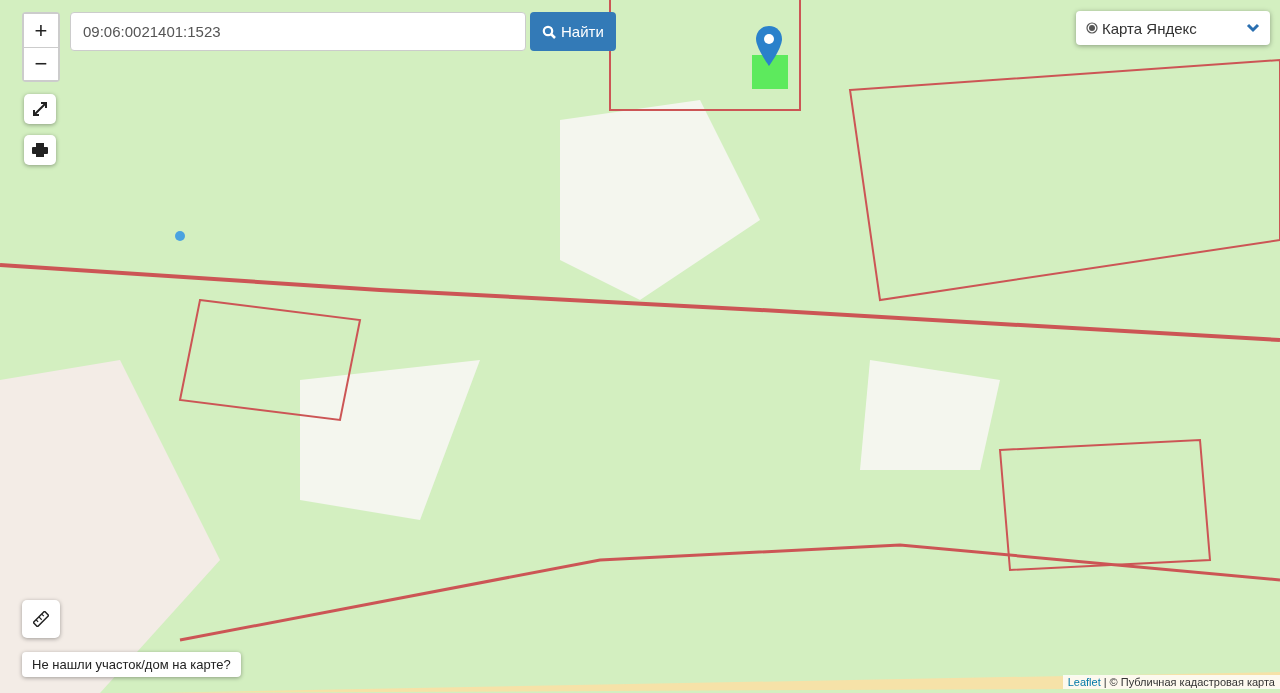 This screenshot has height=693, width=1280. Describe the element at coordinates (769, 46) in the screenshot. I see `marker-icon` at that location.